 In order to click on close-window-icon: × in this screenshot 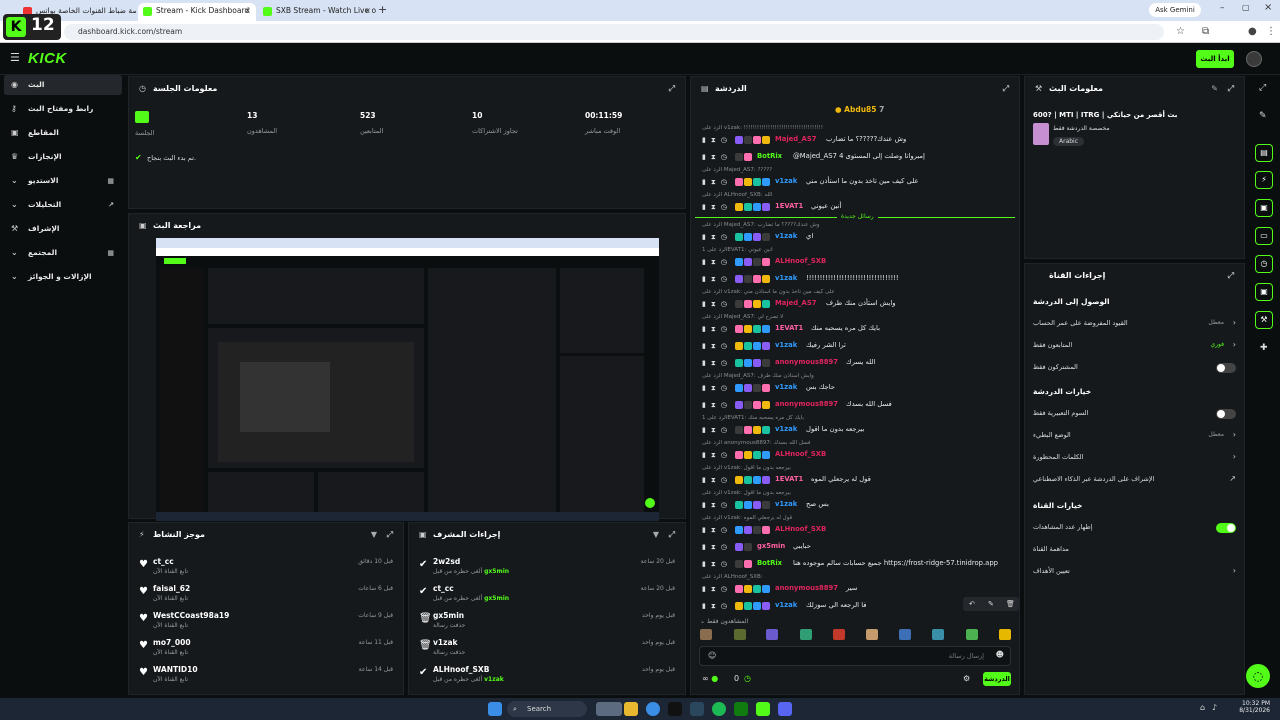, I will do `click(1268, 7)`.